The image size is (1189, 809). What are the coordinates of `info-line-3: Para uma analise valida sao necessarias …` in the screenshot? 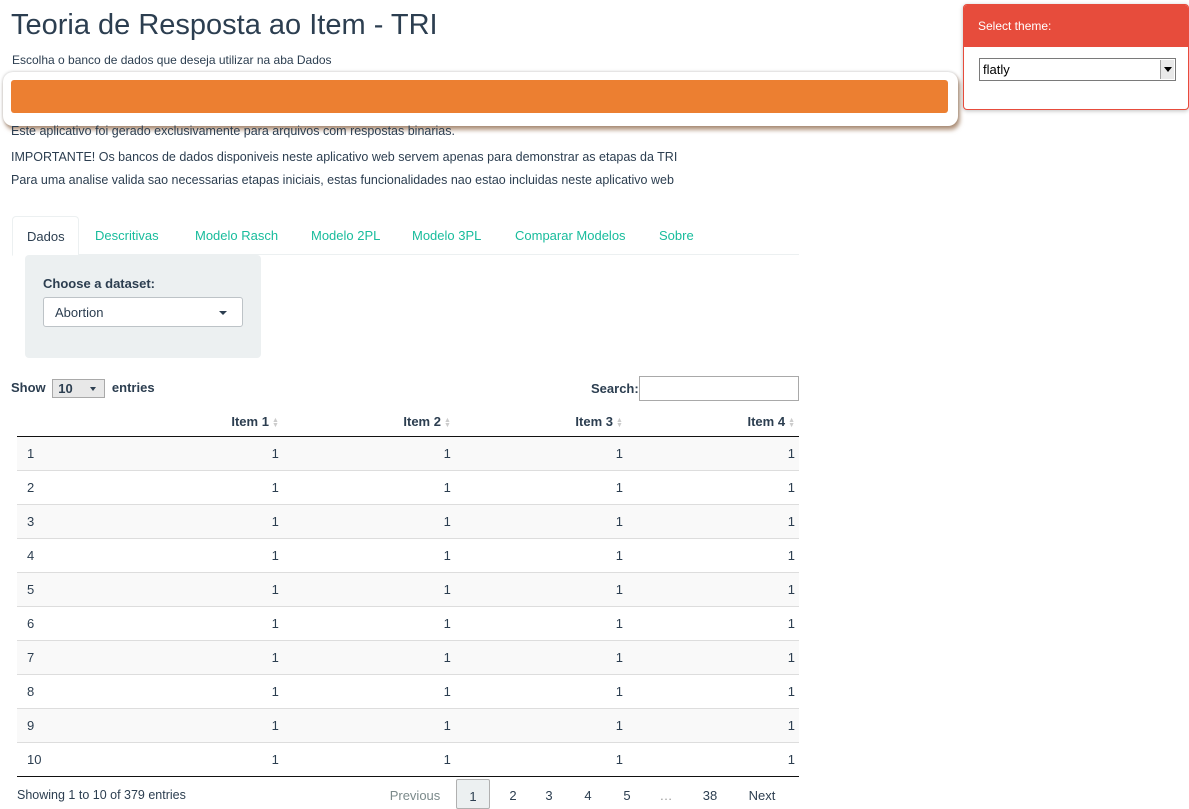 It's located at (342, 180).